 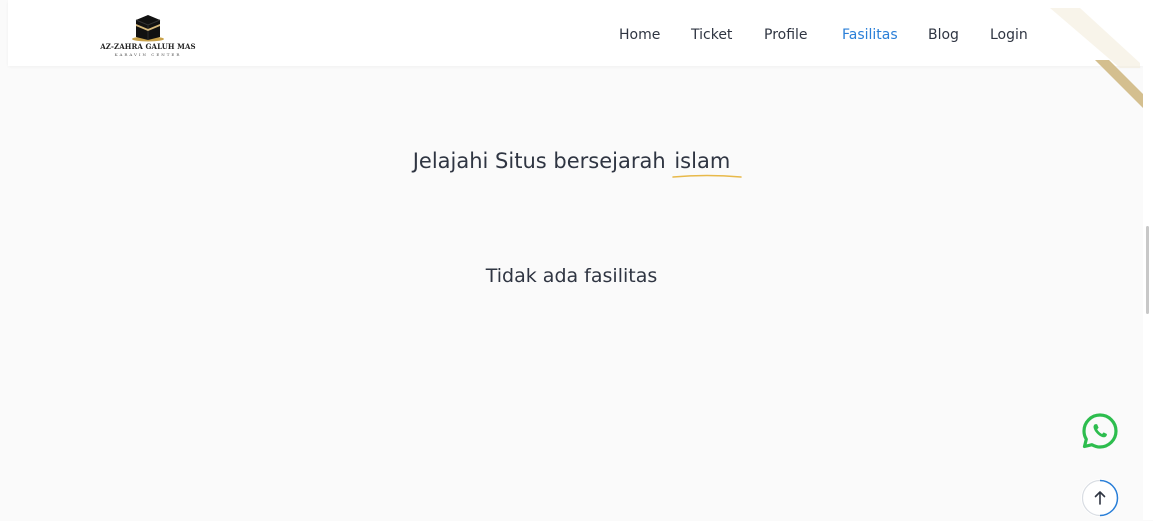 What do you see at coordinates (148, 46) in the screenshot?
I see `brand-name: AZ-ZAHRA GALUH MAS` at bounding box center [148, 46].